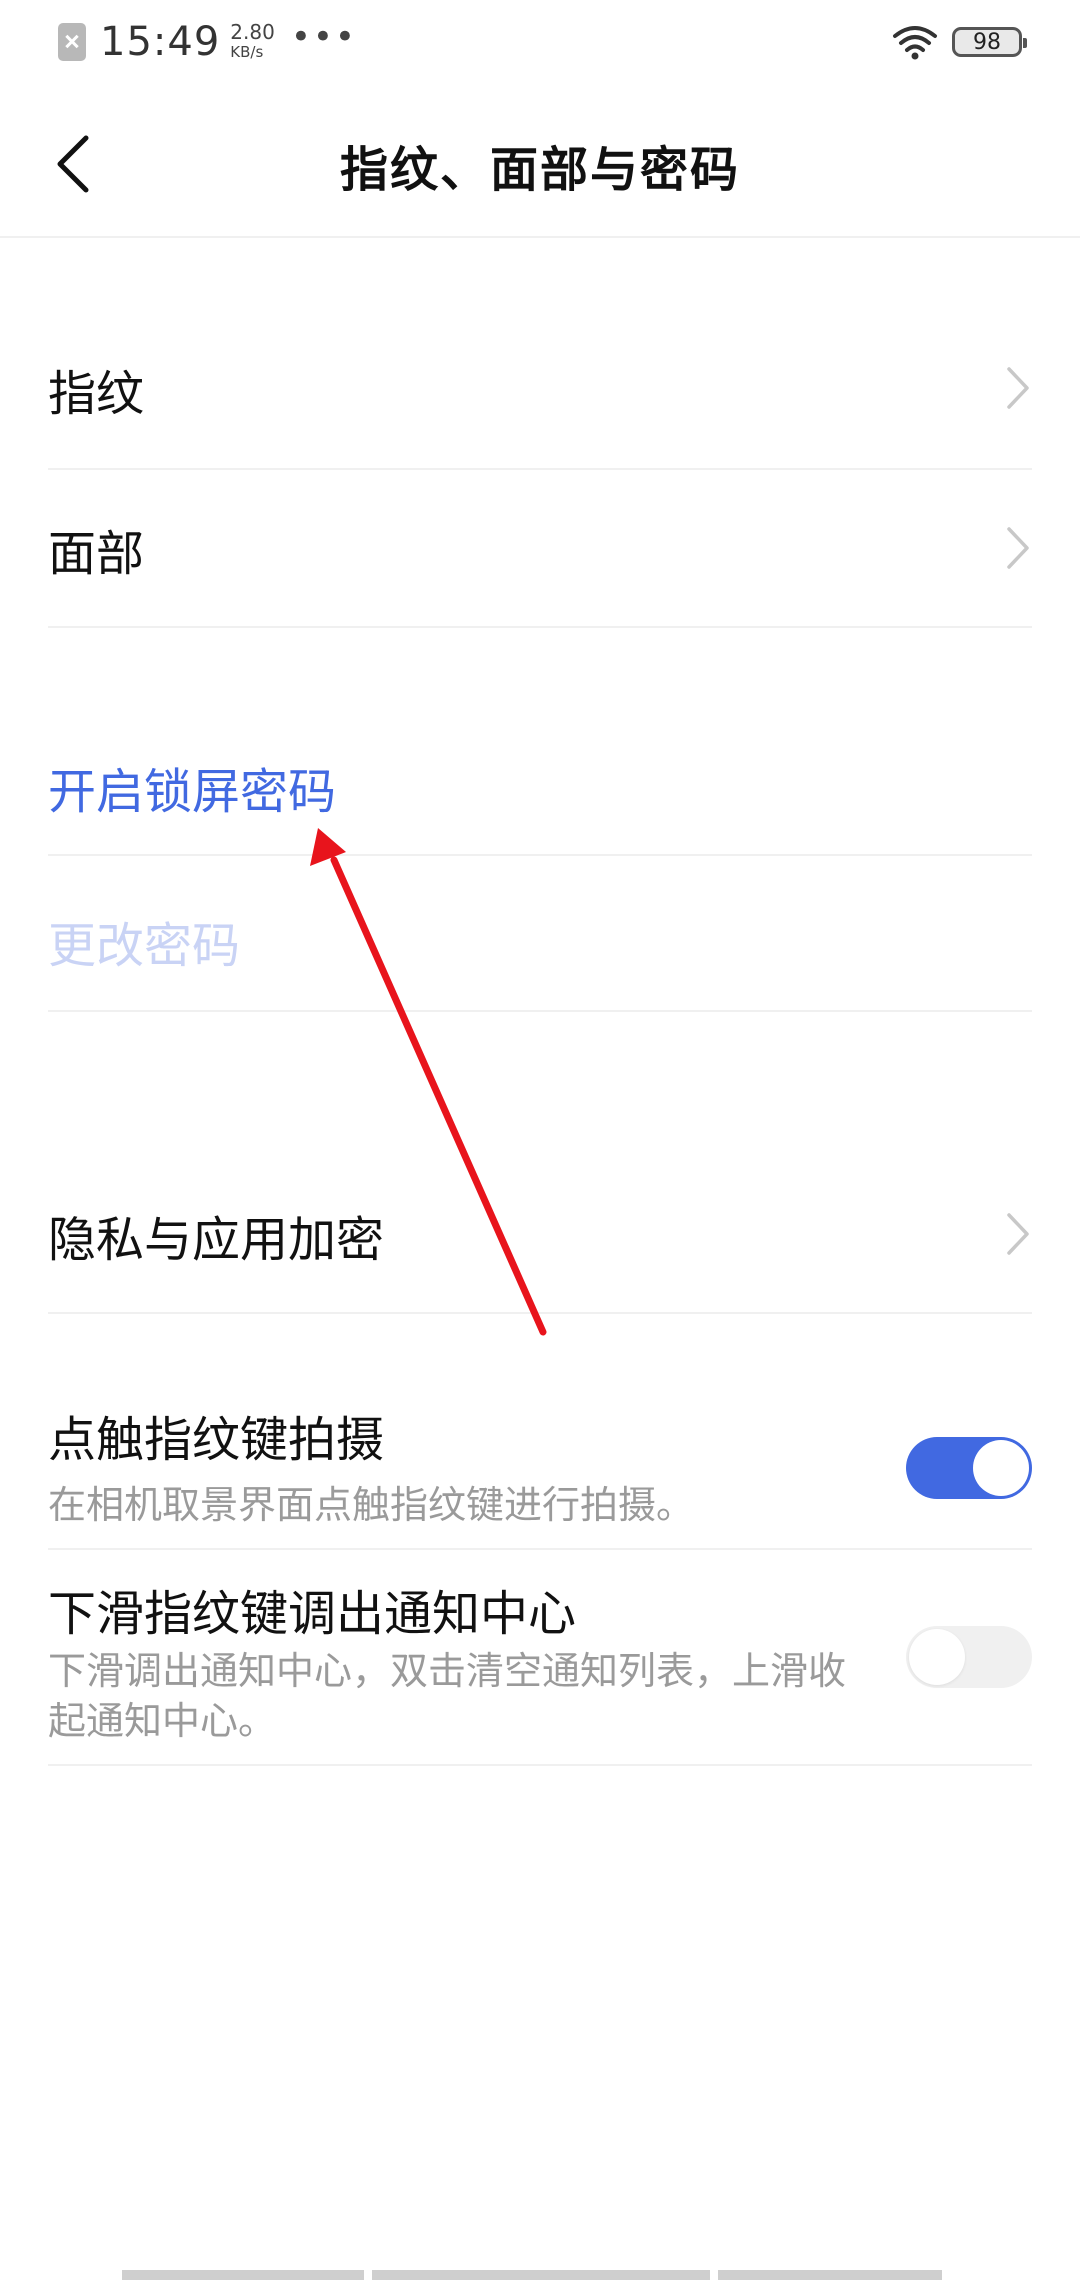  I want to click on privacy-app-encryption-label: 隐私与应用加密, so click(216, 1240).